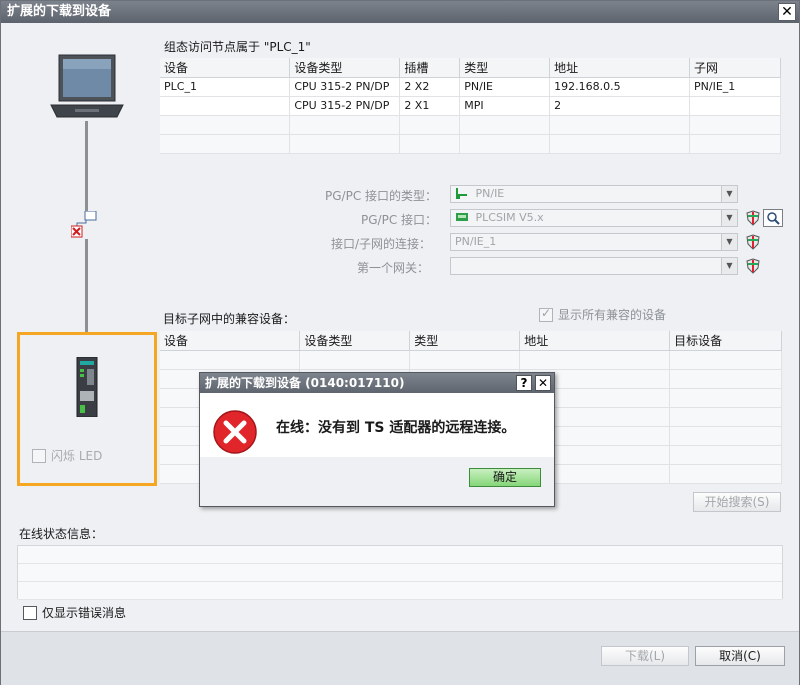  Describe the element at coordinates (396, 428) in the screenshot. I see `dialog-message: 在线：没有到 TS 适配器的远程连接。` at that location.